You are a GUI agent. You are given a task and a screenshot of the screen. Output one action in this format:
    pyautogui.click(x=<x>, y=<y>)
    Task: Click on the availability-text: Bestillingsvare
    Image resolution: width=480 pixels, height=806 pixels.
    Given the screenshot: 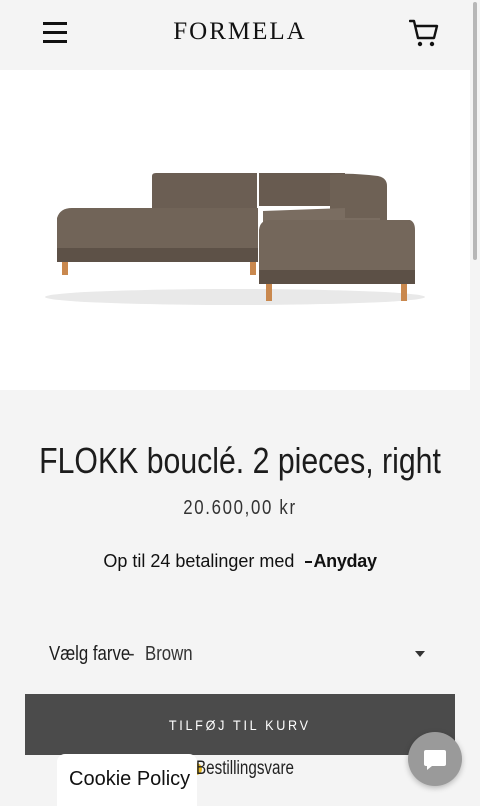 What is the action you would take?
    pyautogui.click(x=245, y=768)
    